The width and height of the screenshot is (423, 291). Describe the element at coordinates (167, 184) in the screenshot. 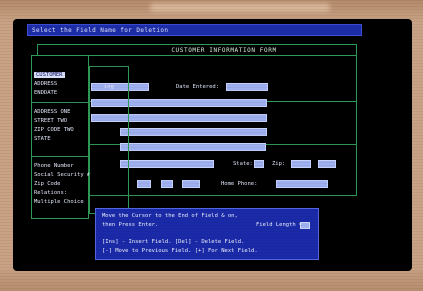

I see `ssn-part2-field` at that location.